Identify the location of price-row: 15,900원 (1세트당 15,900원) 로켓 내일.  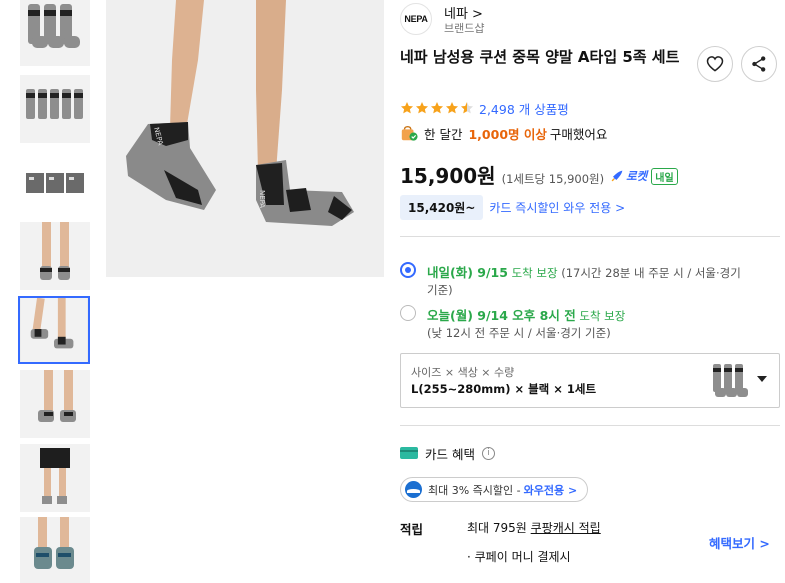
(539, 174).